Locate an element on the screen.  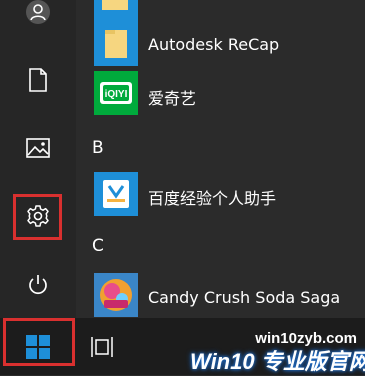
task-view-icon is located at coordinates (102, 346).